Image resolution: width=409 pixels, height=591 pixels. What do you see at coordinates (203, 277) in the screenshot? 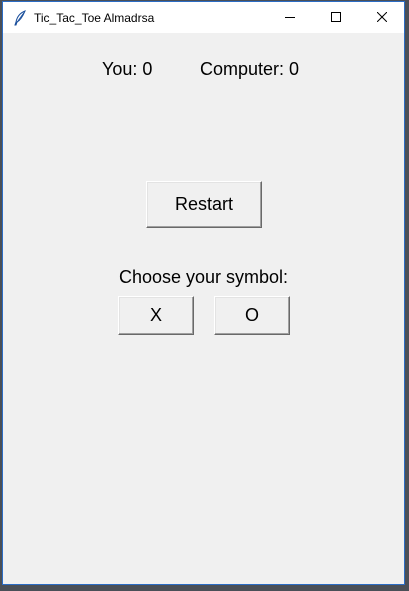
I see `symbol-prompt: Choose your symbol:` at bounding box center [203, 277].